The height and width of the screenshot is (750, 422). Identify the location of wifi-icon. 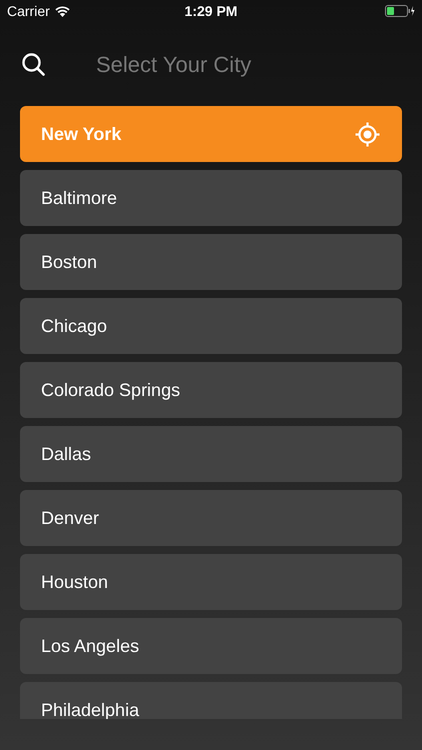
(62, 11).